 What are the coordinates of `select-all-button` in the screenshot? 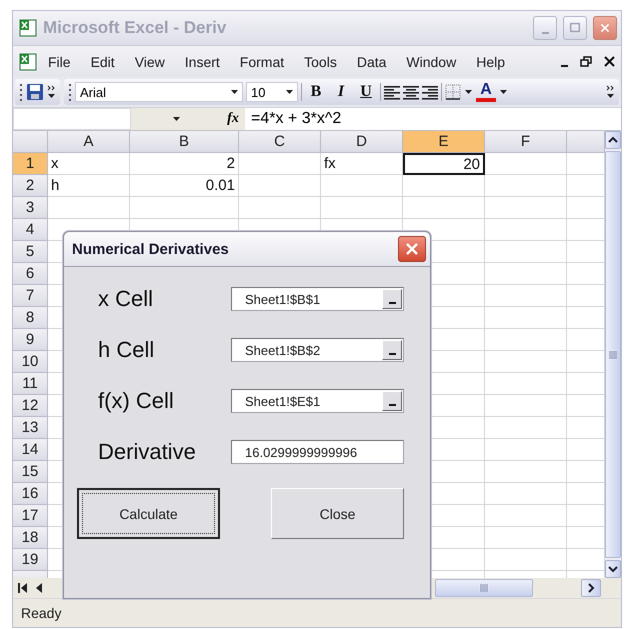 It's located at (30, 142).